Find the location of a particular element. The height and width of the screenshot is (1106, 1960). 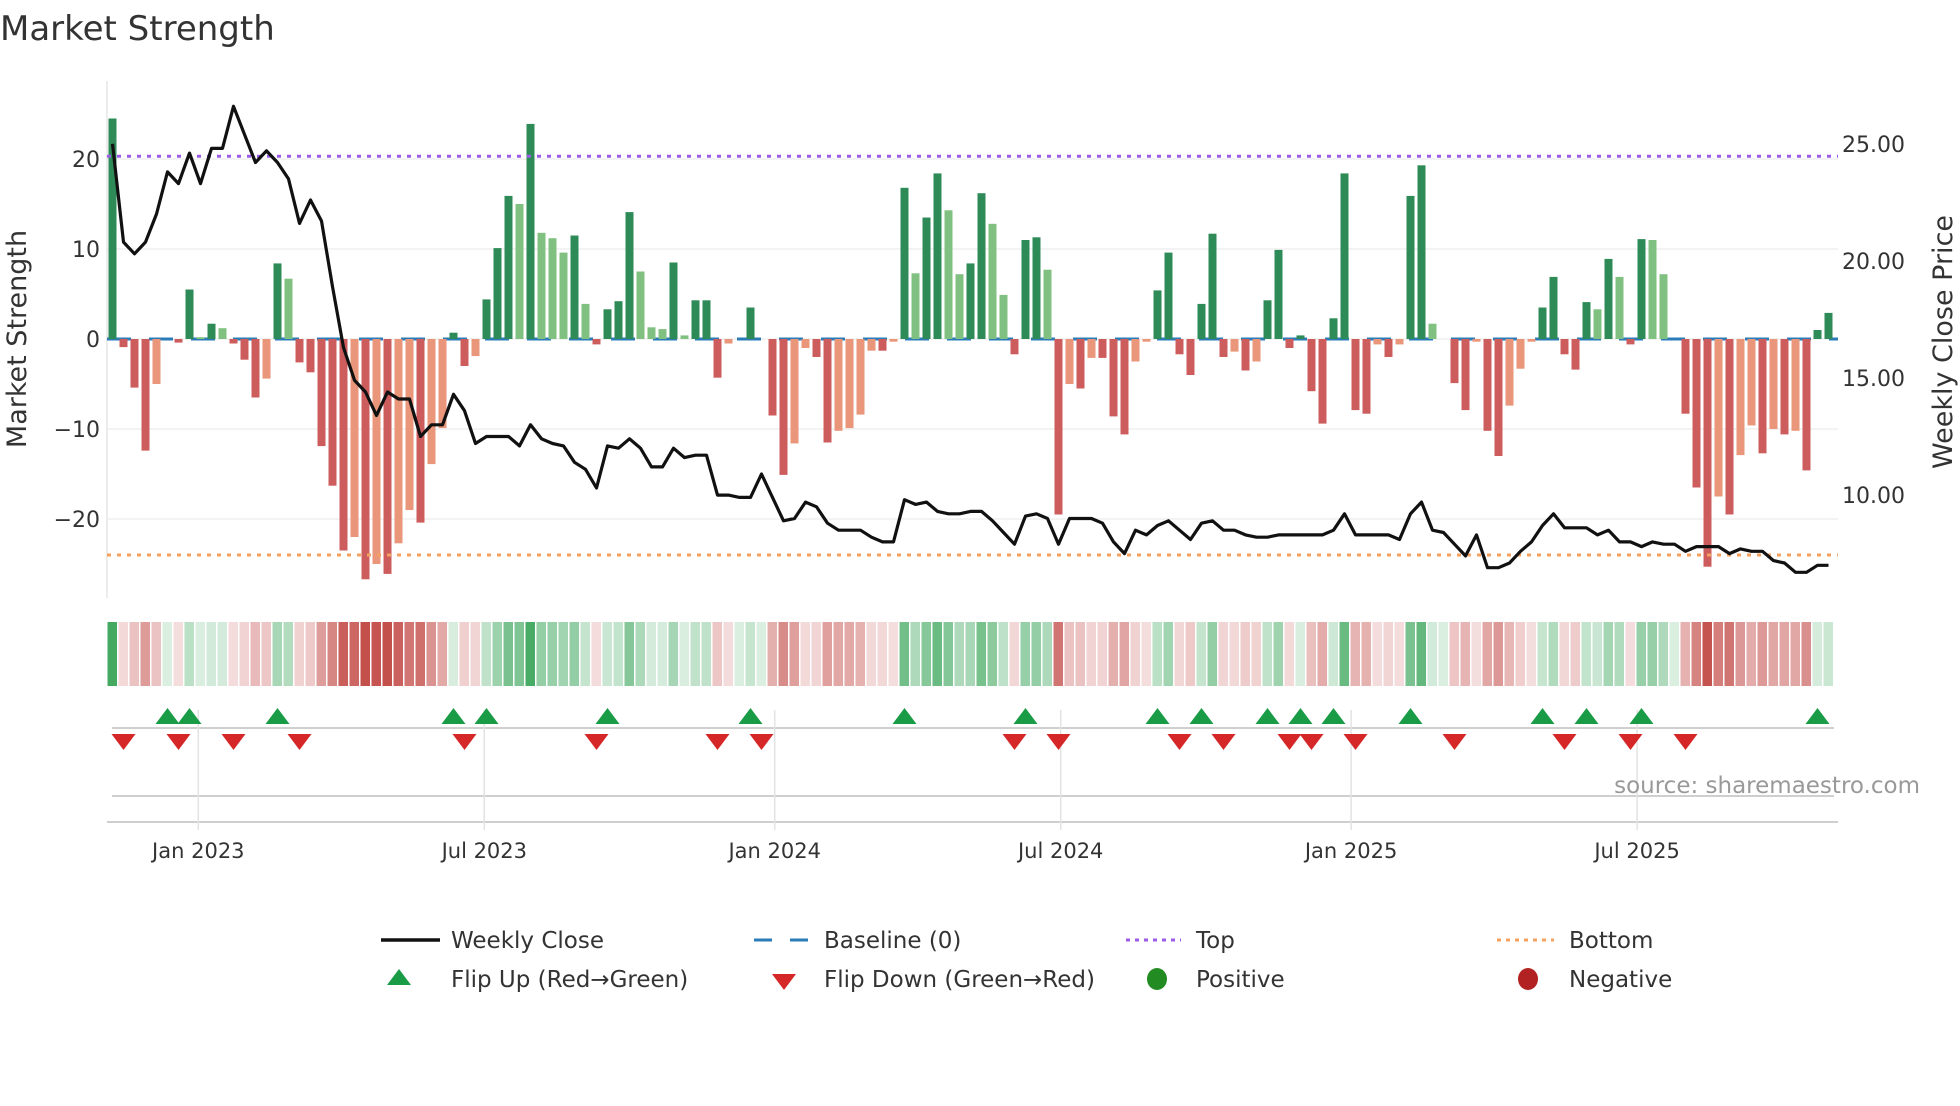

y-tick-label: −20 is located at coordinates (77, 520).